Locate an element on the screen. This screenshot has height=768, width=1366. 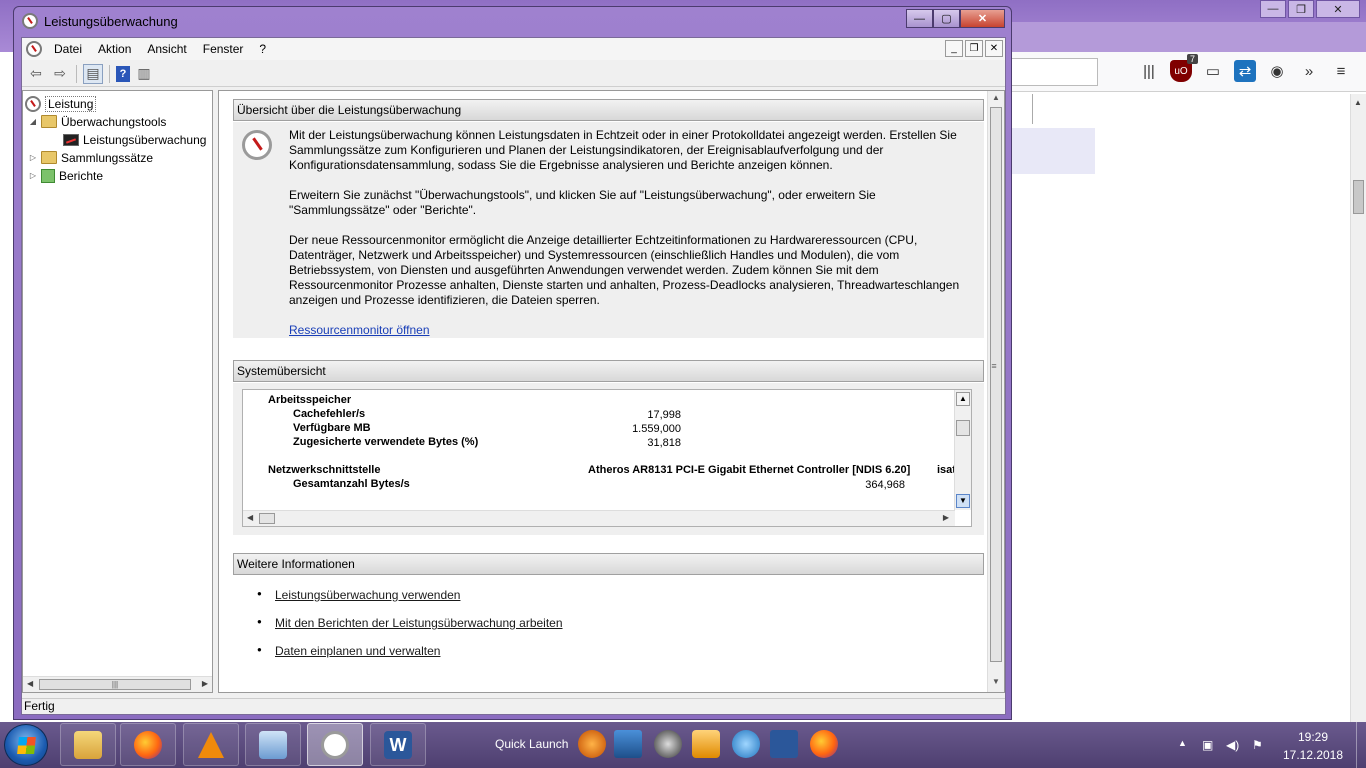
memory-category: Arbeitsspeicher is located at coordinates (310, 400).